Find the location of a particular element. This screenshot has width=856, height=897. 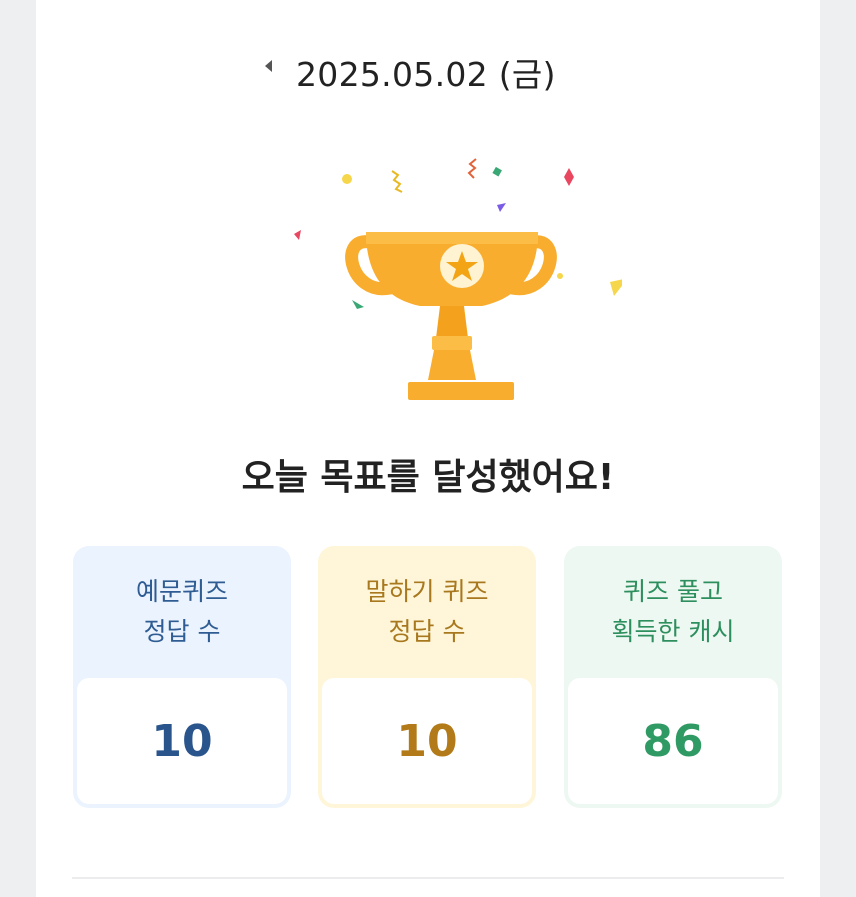

date-label: 2025.05.02 (금) is located at coordinates (426, 74).